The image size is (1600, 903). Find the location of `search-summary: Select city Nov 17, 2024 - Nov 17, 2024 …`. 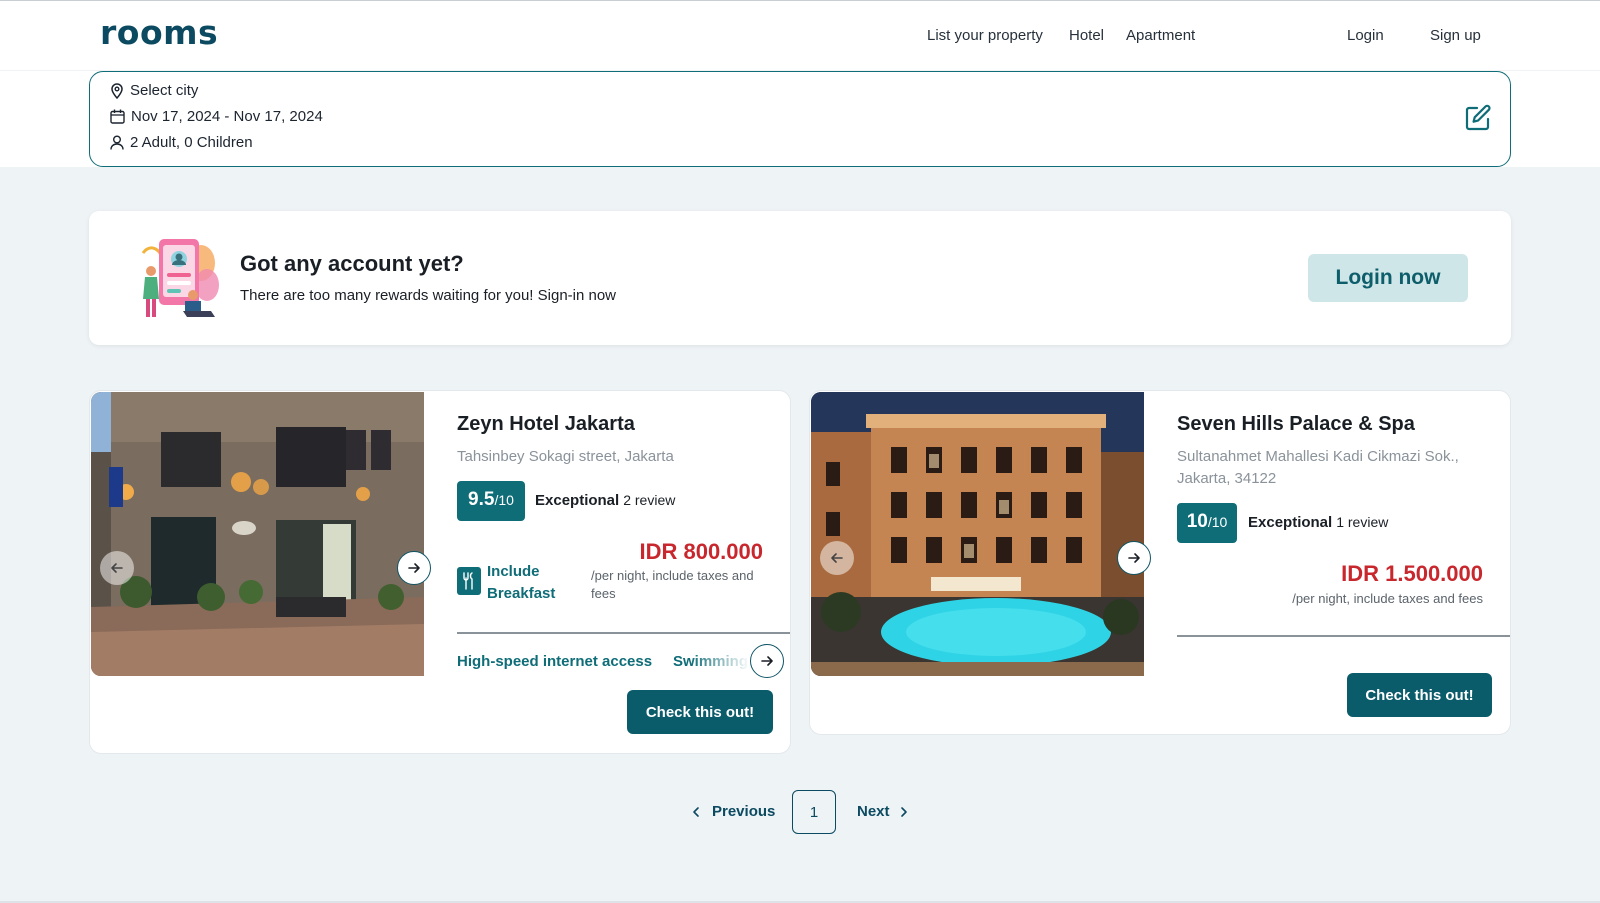

search-summary: Select city Nov 17, 2024 - Nov 17, 2024 … is located at coordinates (800, 119).